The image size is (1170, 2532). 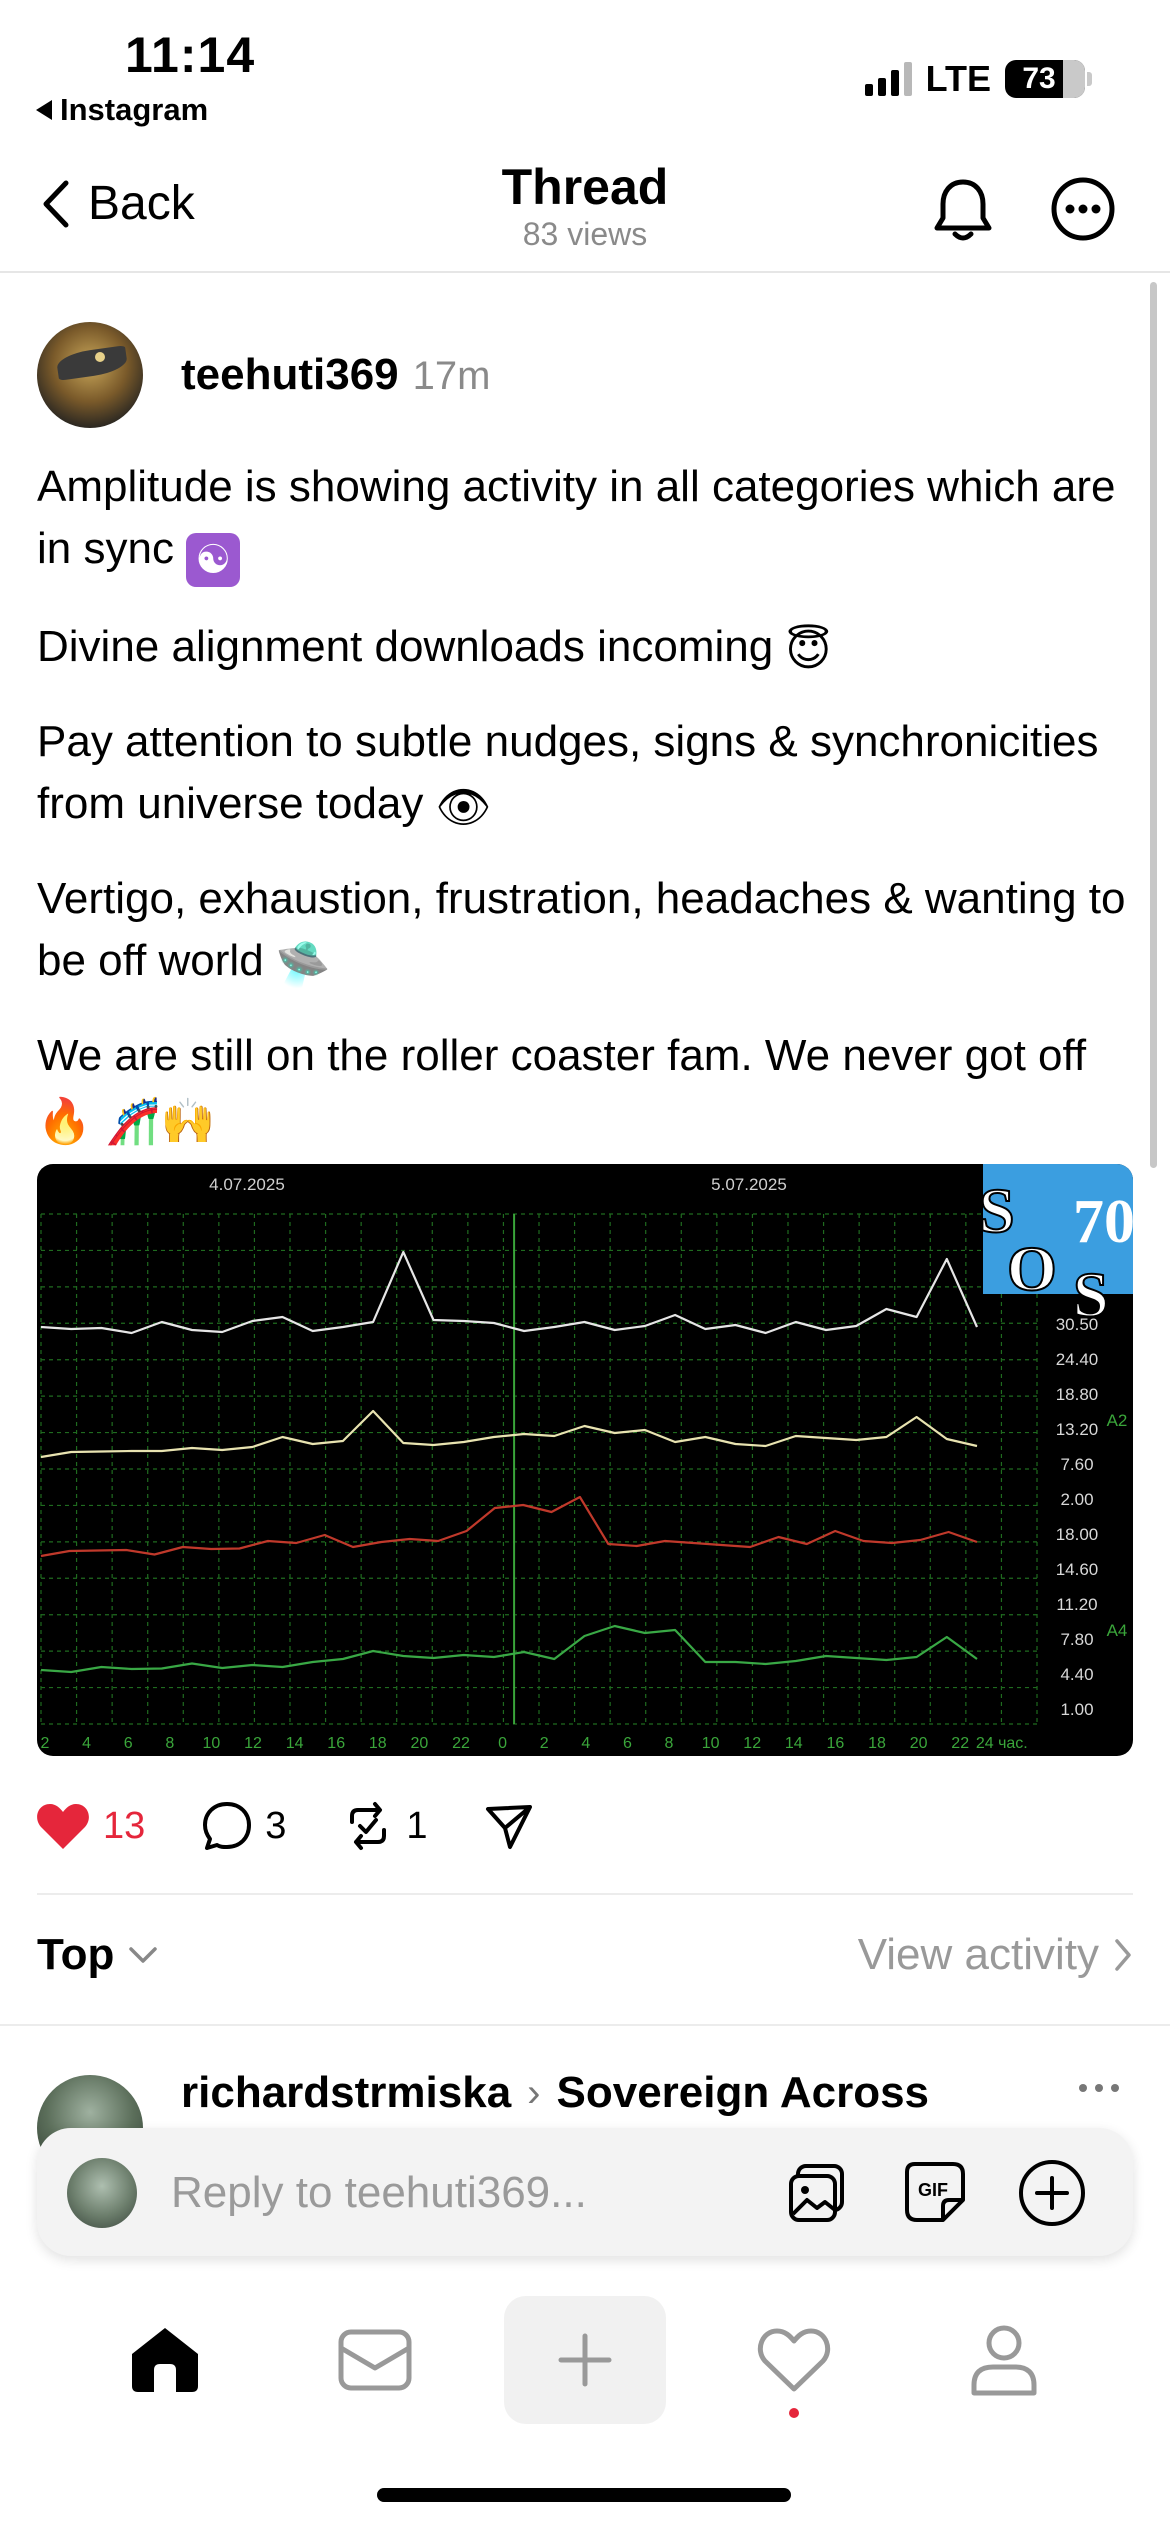 What do you see at coordinates (405, 646) in the screenshot?
I see `paragraph-text: Divine alignment downloads incoming` at bounding box center [405, 646].